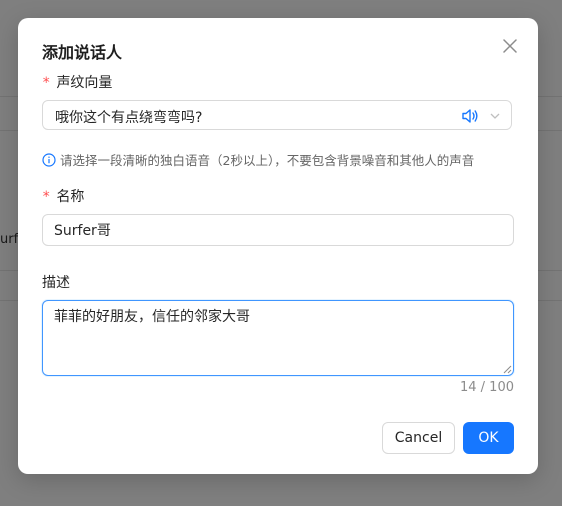  Describe the element at coordinates (510, 46) in the screenshot. I see `close-icon` at that location.